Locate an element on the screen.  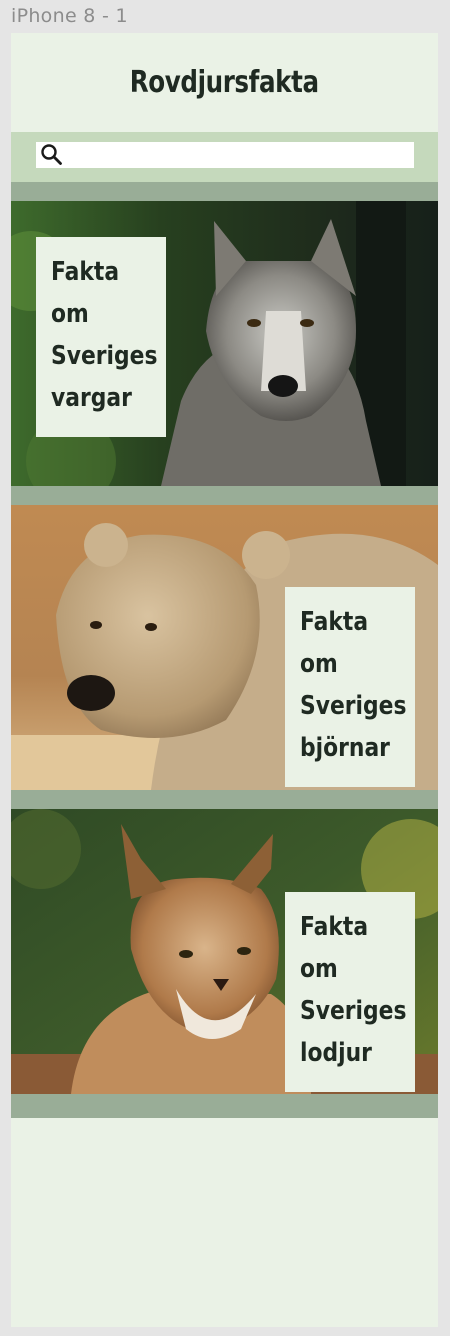
frame-label: iPhone 8 - 1 is located at coordinates (69, 16).